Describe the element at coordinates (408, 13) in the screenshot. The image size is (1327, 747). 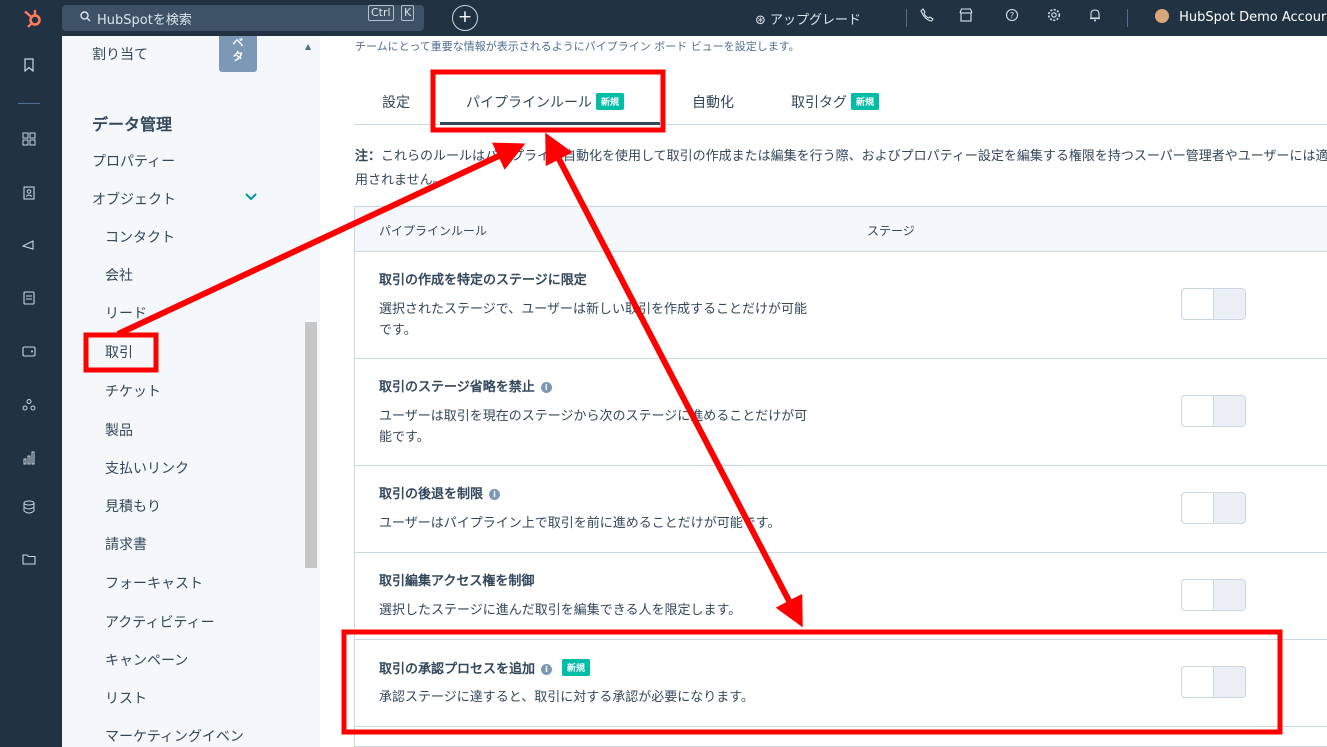
I see `kbd-k: K` at that location.